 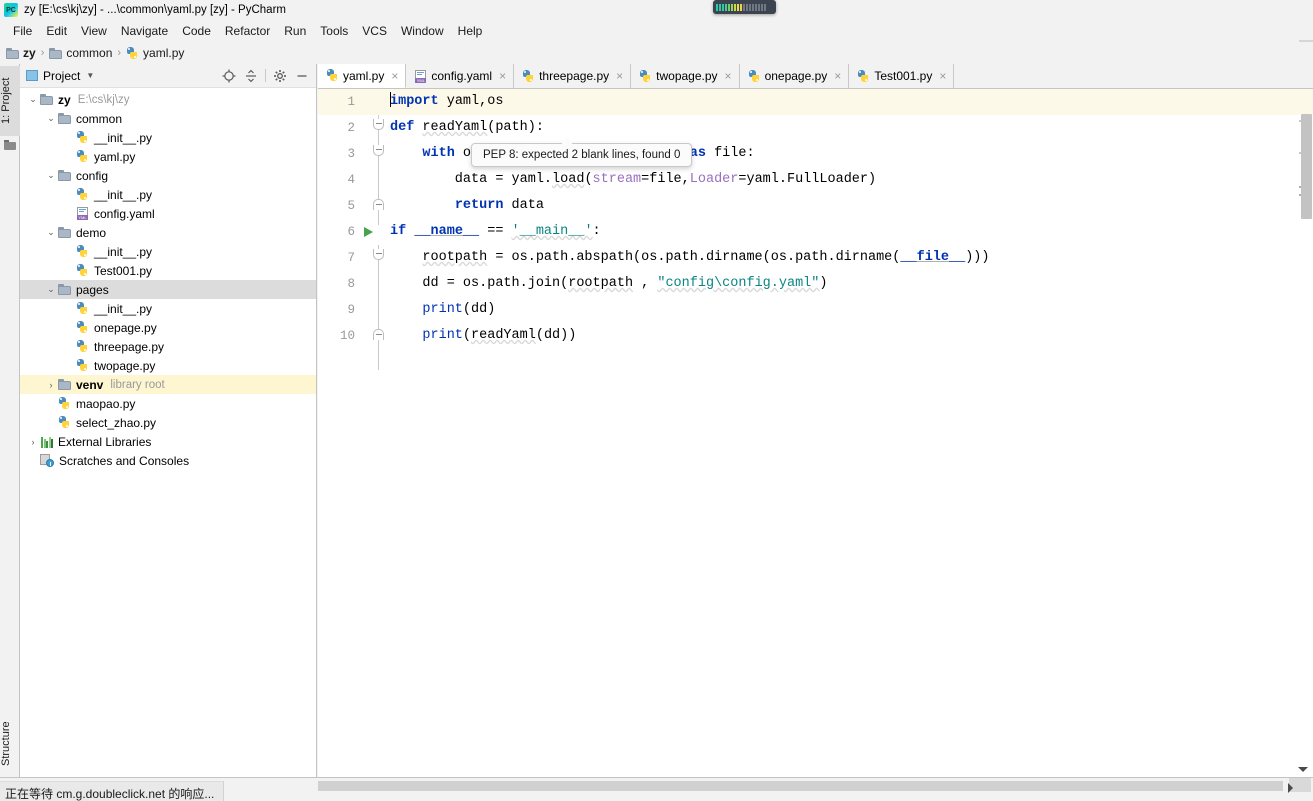 I want to click on menu-edit: Edit, so click(x=56, y=31).